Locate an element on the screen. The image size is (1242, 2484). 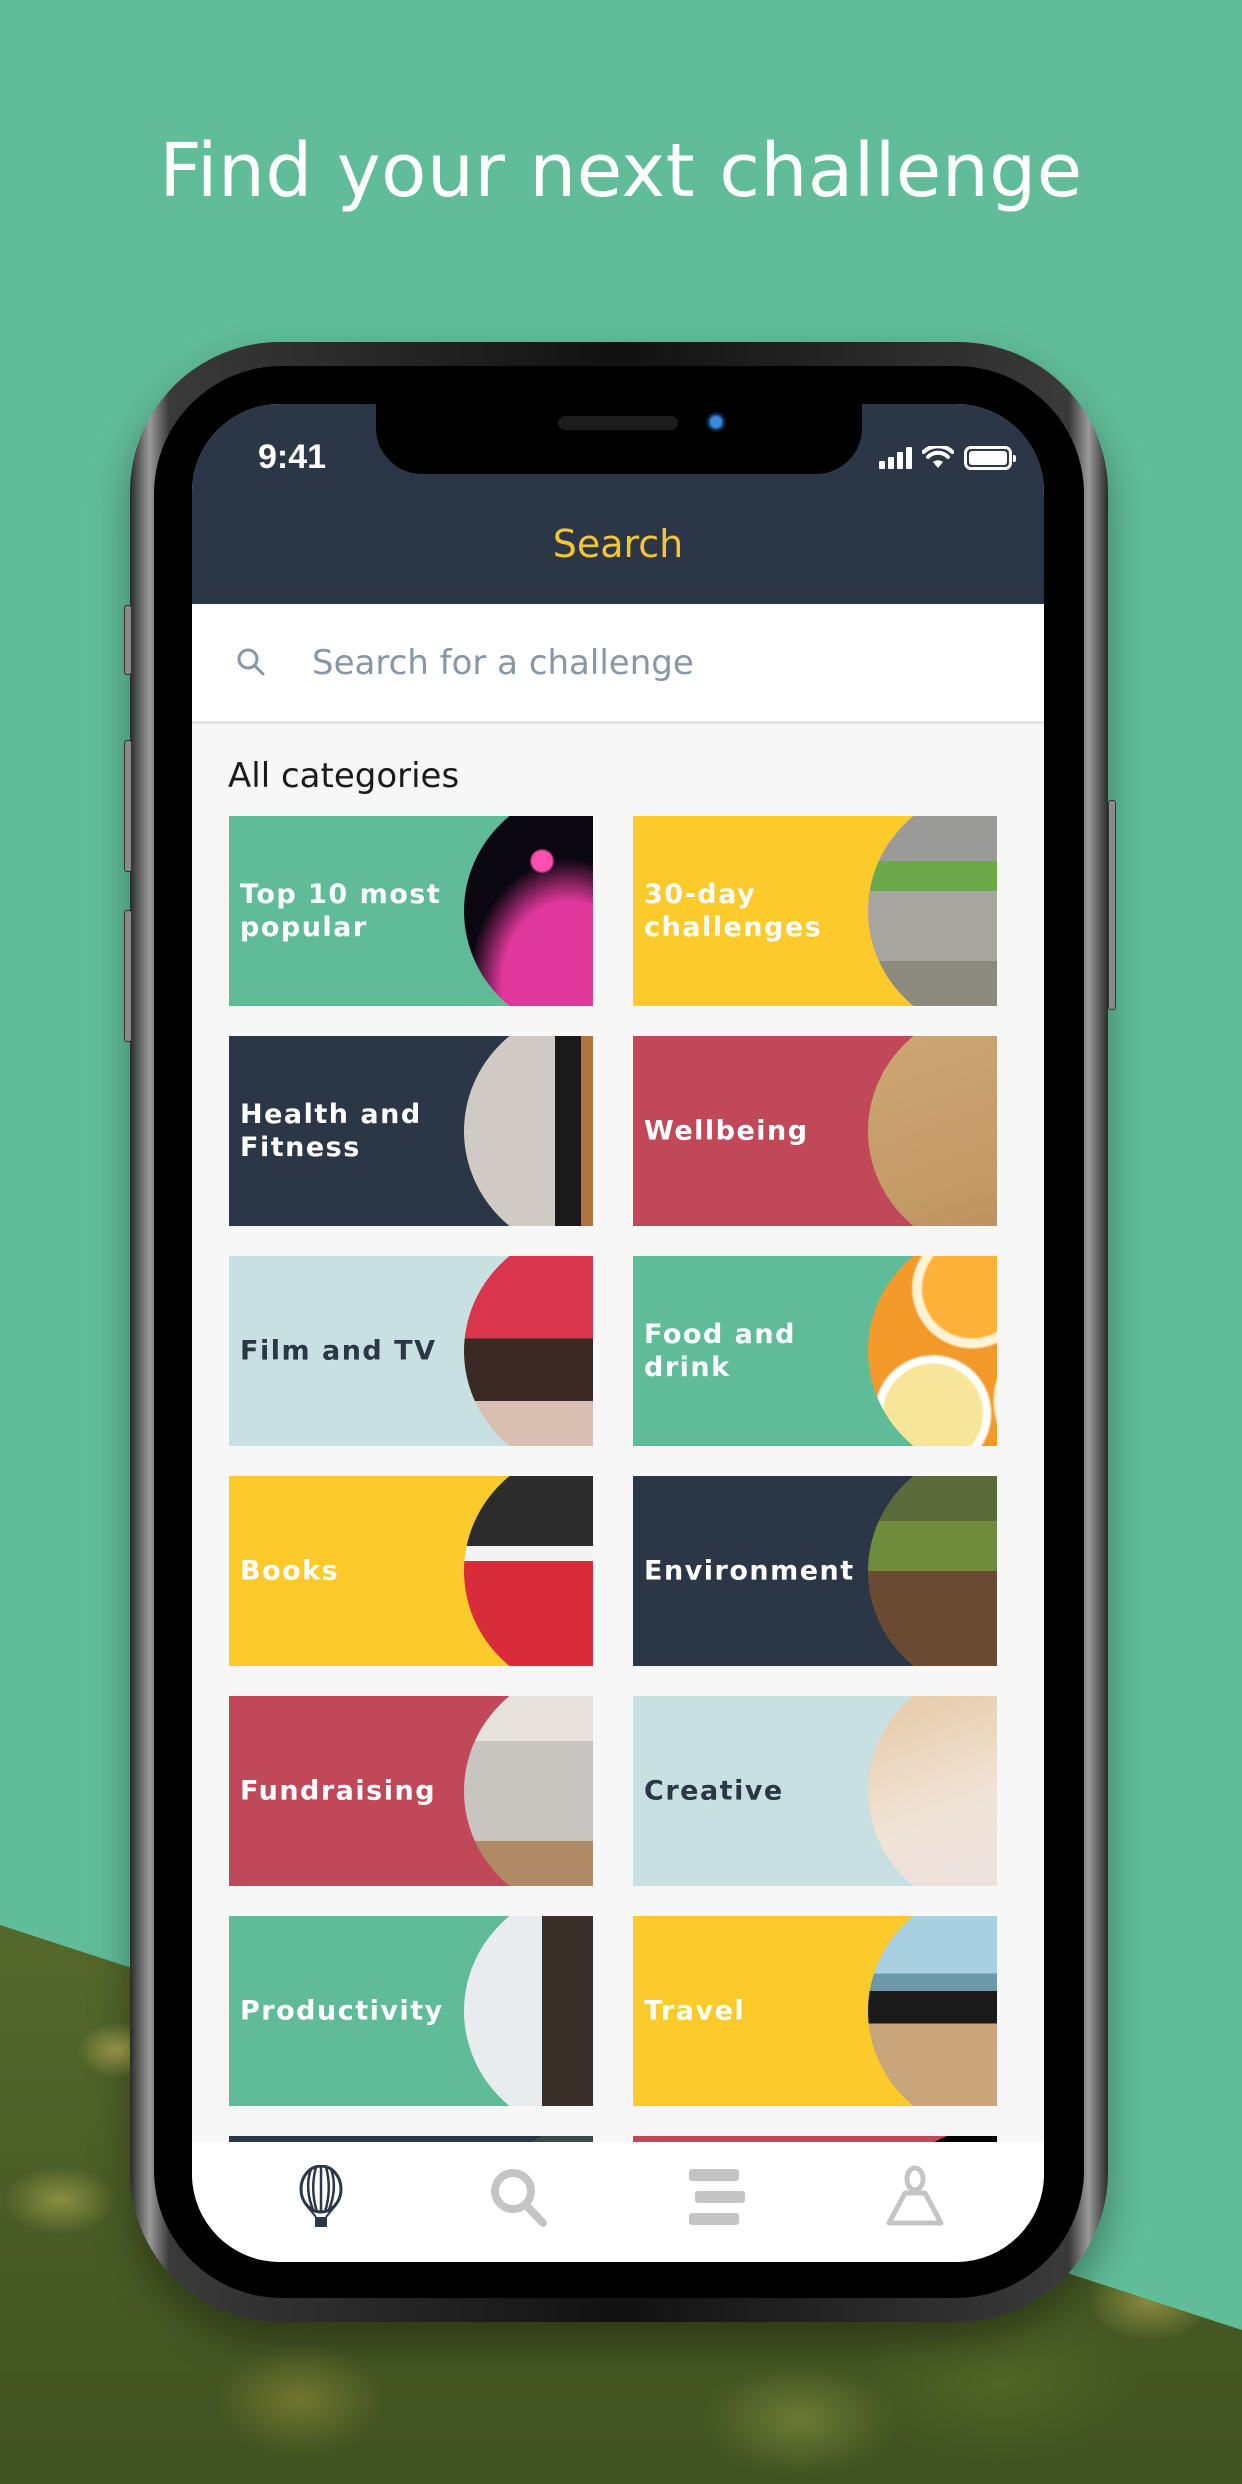
category-card: Environment is located at coordinates (815, 1571).